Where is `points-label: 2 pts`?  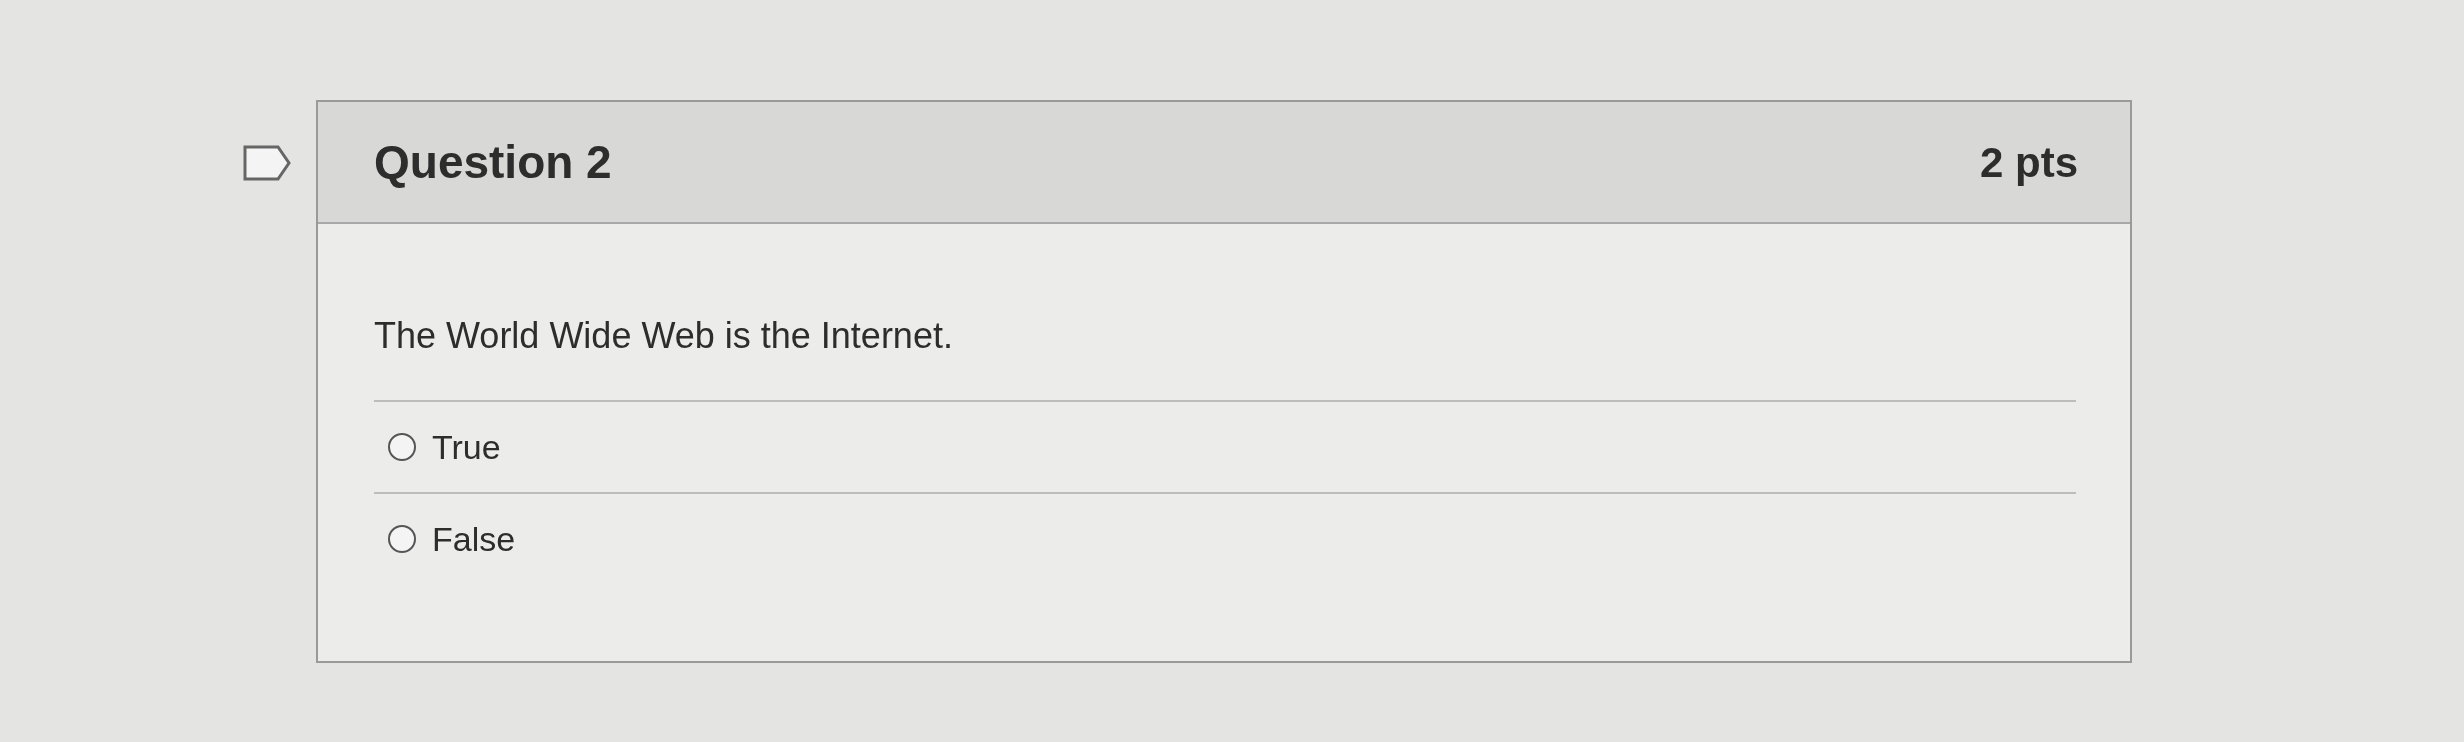
points-label: 2 pts is located at coordinates (2028, 162).